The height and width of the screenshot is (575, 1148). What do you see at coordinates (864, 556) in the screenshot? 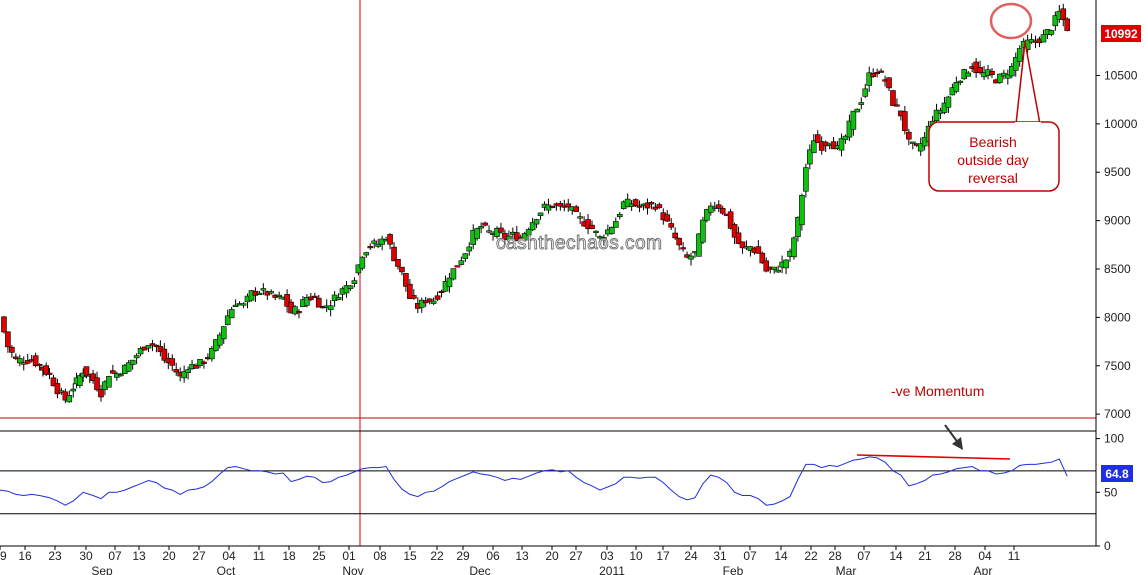
I see `day-tick-label: 07` at bounding box center [864, 556].